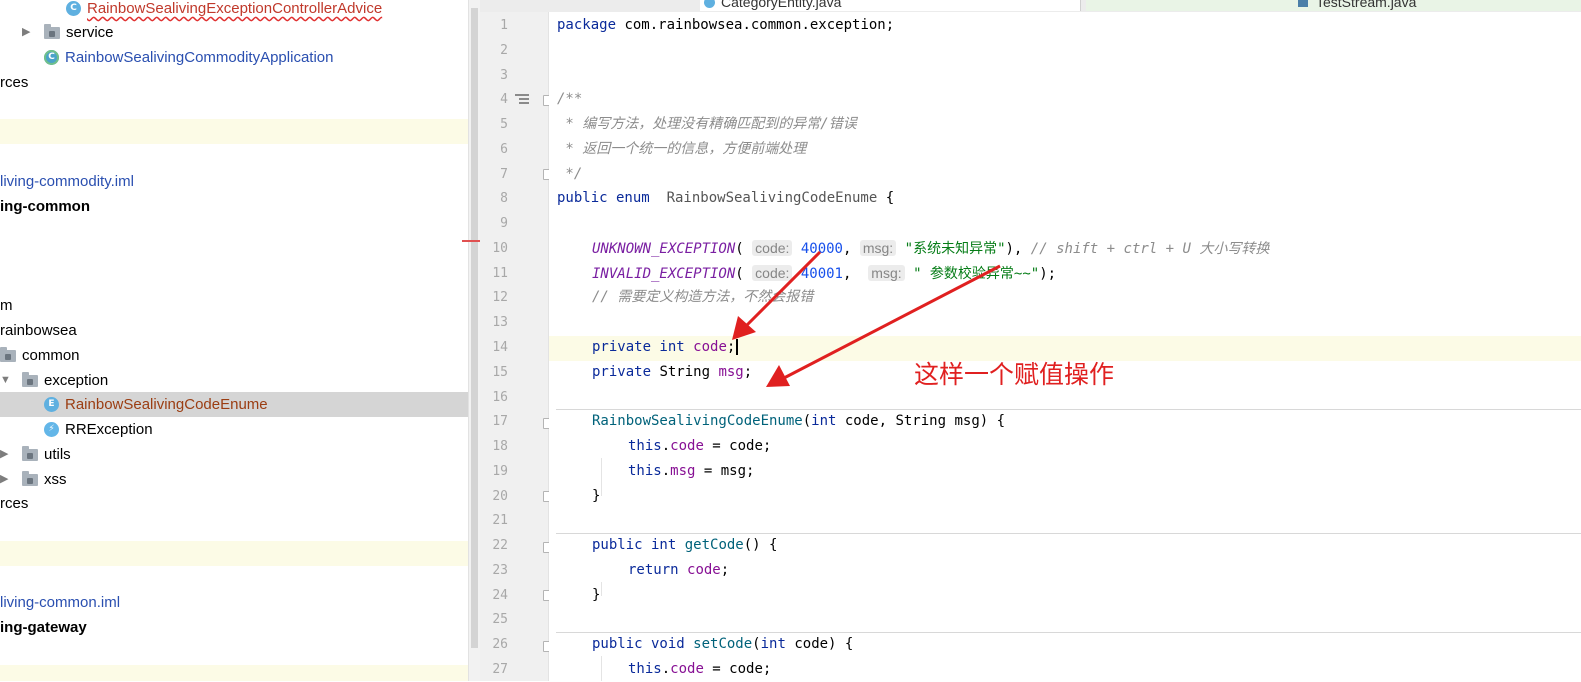 The image size is (1581, 682). I want to click on line-number: 20, so click(500, 496).